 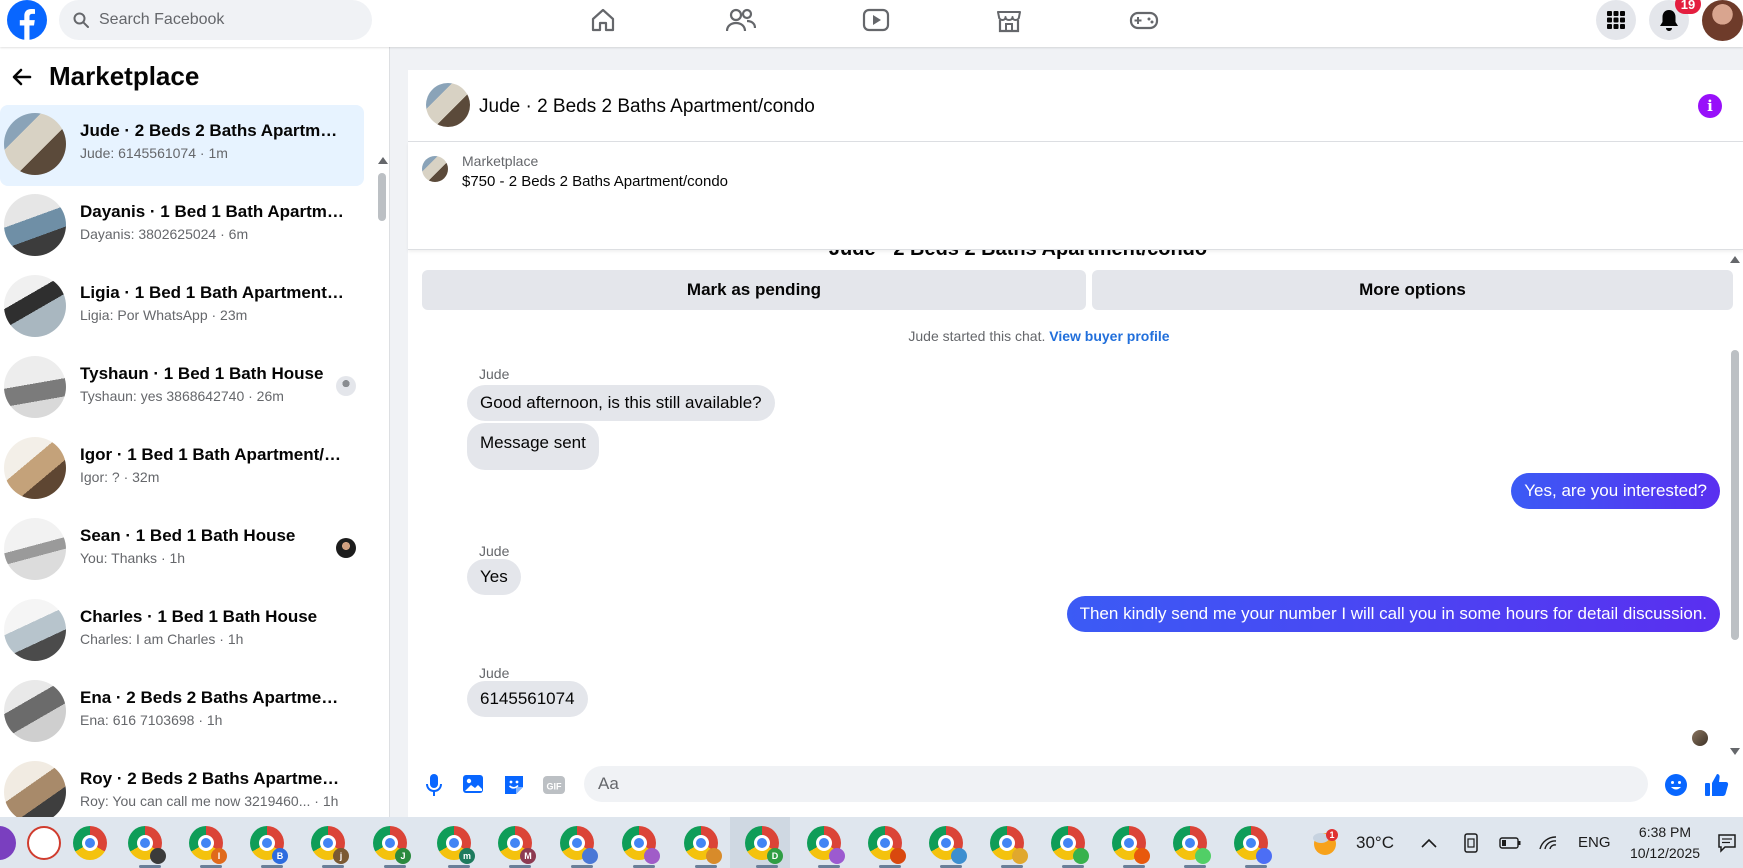 I want to click on weather-widget: 1 30°C, so click(x=1352, y=842).